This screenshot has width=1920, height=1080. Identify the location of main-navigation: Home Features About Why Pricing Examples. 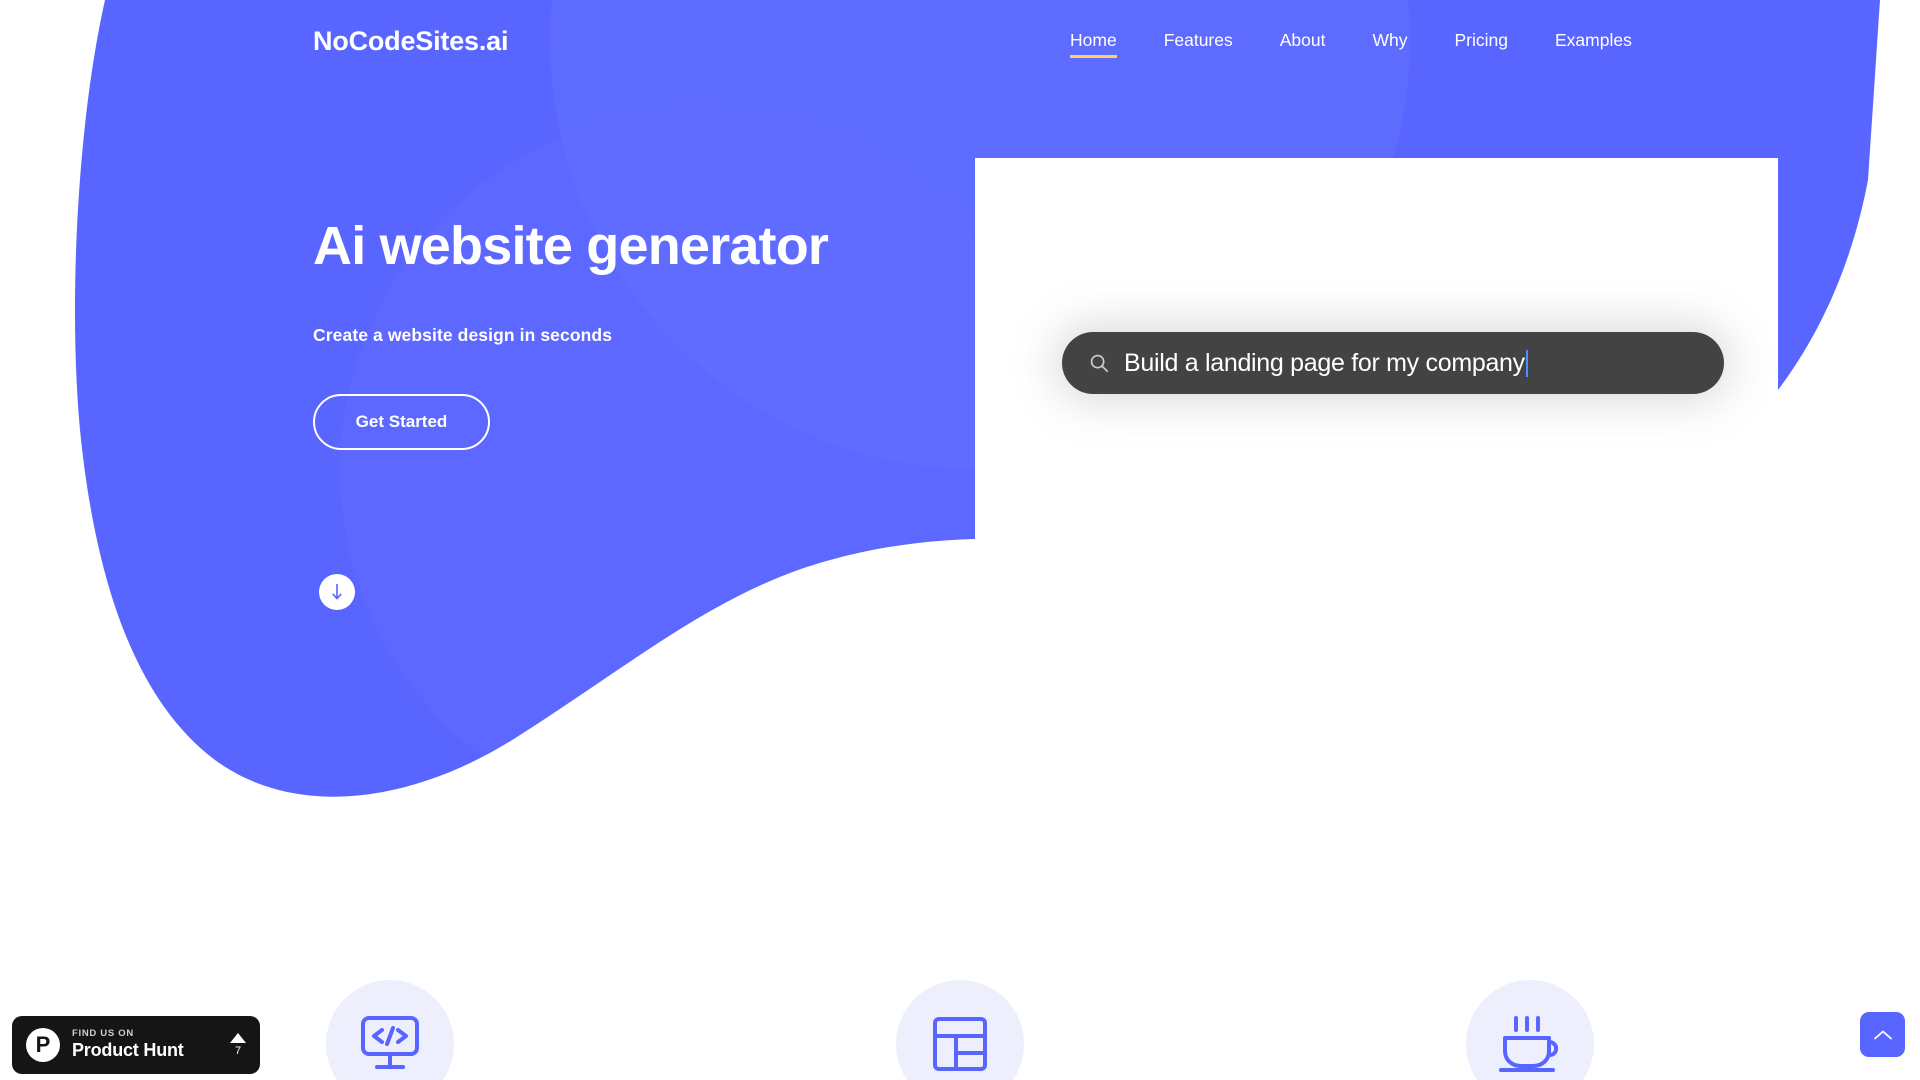
(1351, 44).